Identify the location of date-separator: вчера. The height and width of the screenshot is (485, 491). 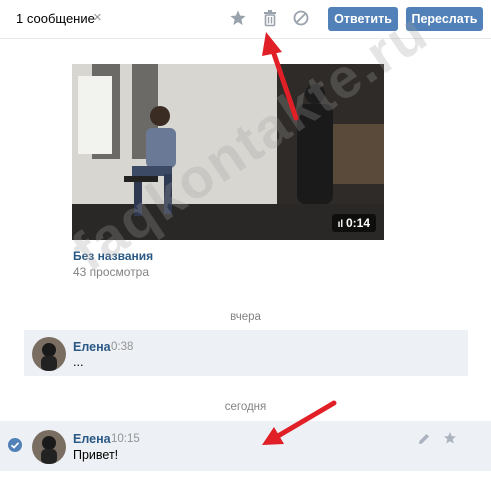
(245, 317).